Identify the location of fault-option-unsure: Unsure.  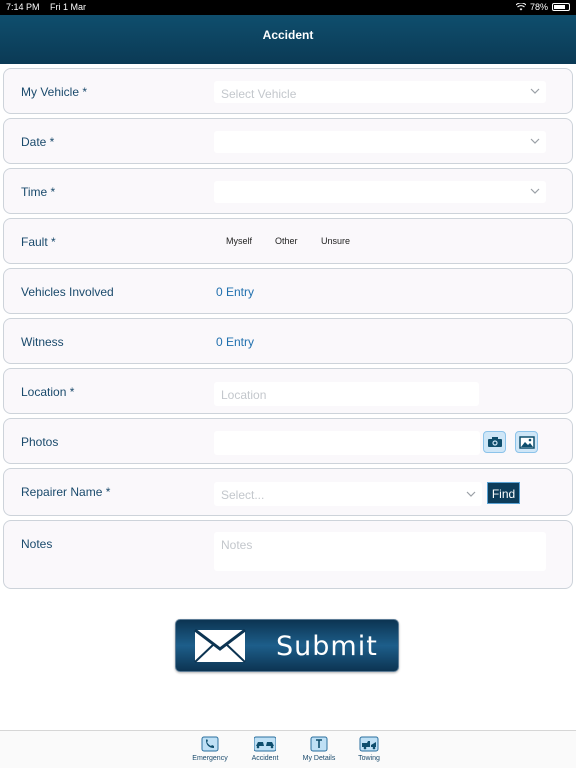
(335, 241).